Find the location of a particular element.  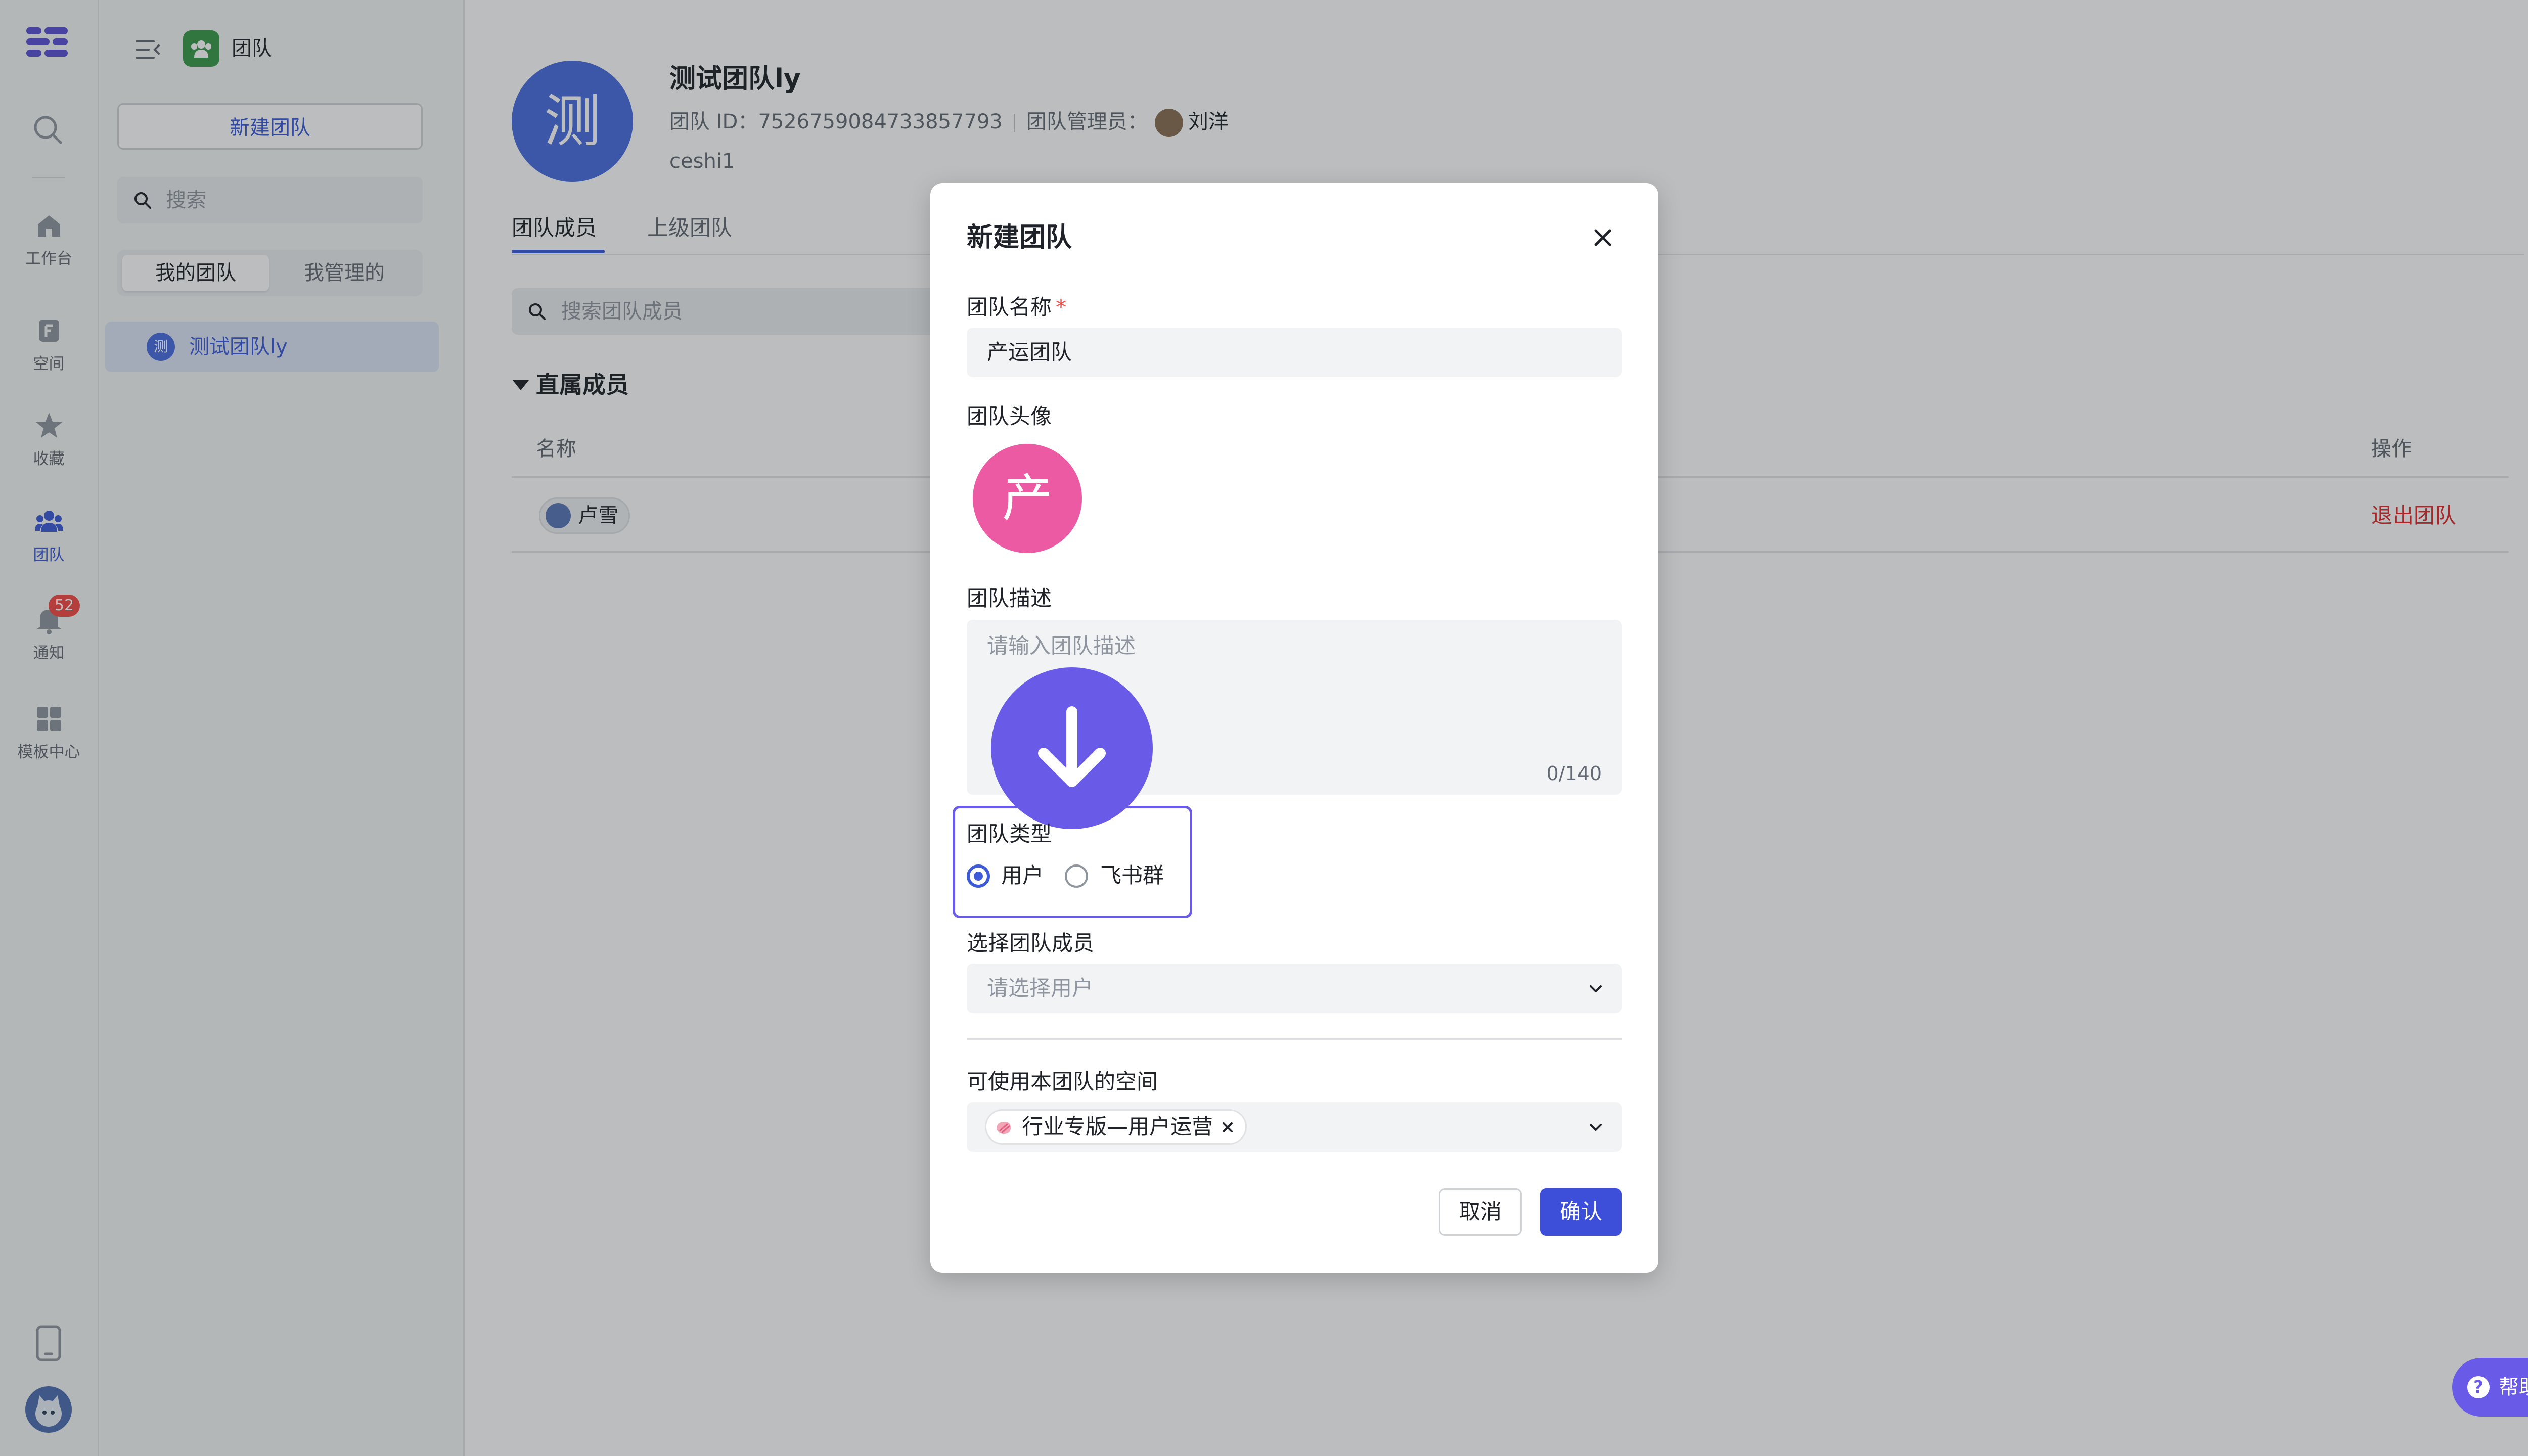

remove-tag-icon is located at coordinates (1228, 1127).